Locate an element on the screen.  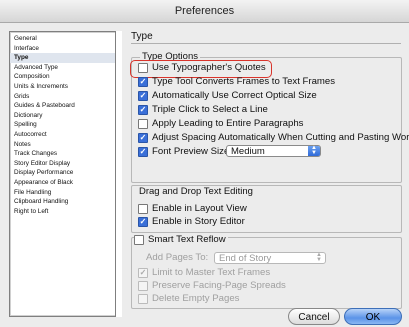
sidebar-item-notes: Notes is located at coordinates (65, 145).